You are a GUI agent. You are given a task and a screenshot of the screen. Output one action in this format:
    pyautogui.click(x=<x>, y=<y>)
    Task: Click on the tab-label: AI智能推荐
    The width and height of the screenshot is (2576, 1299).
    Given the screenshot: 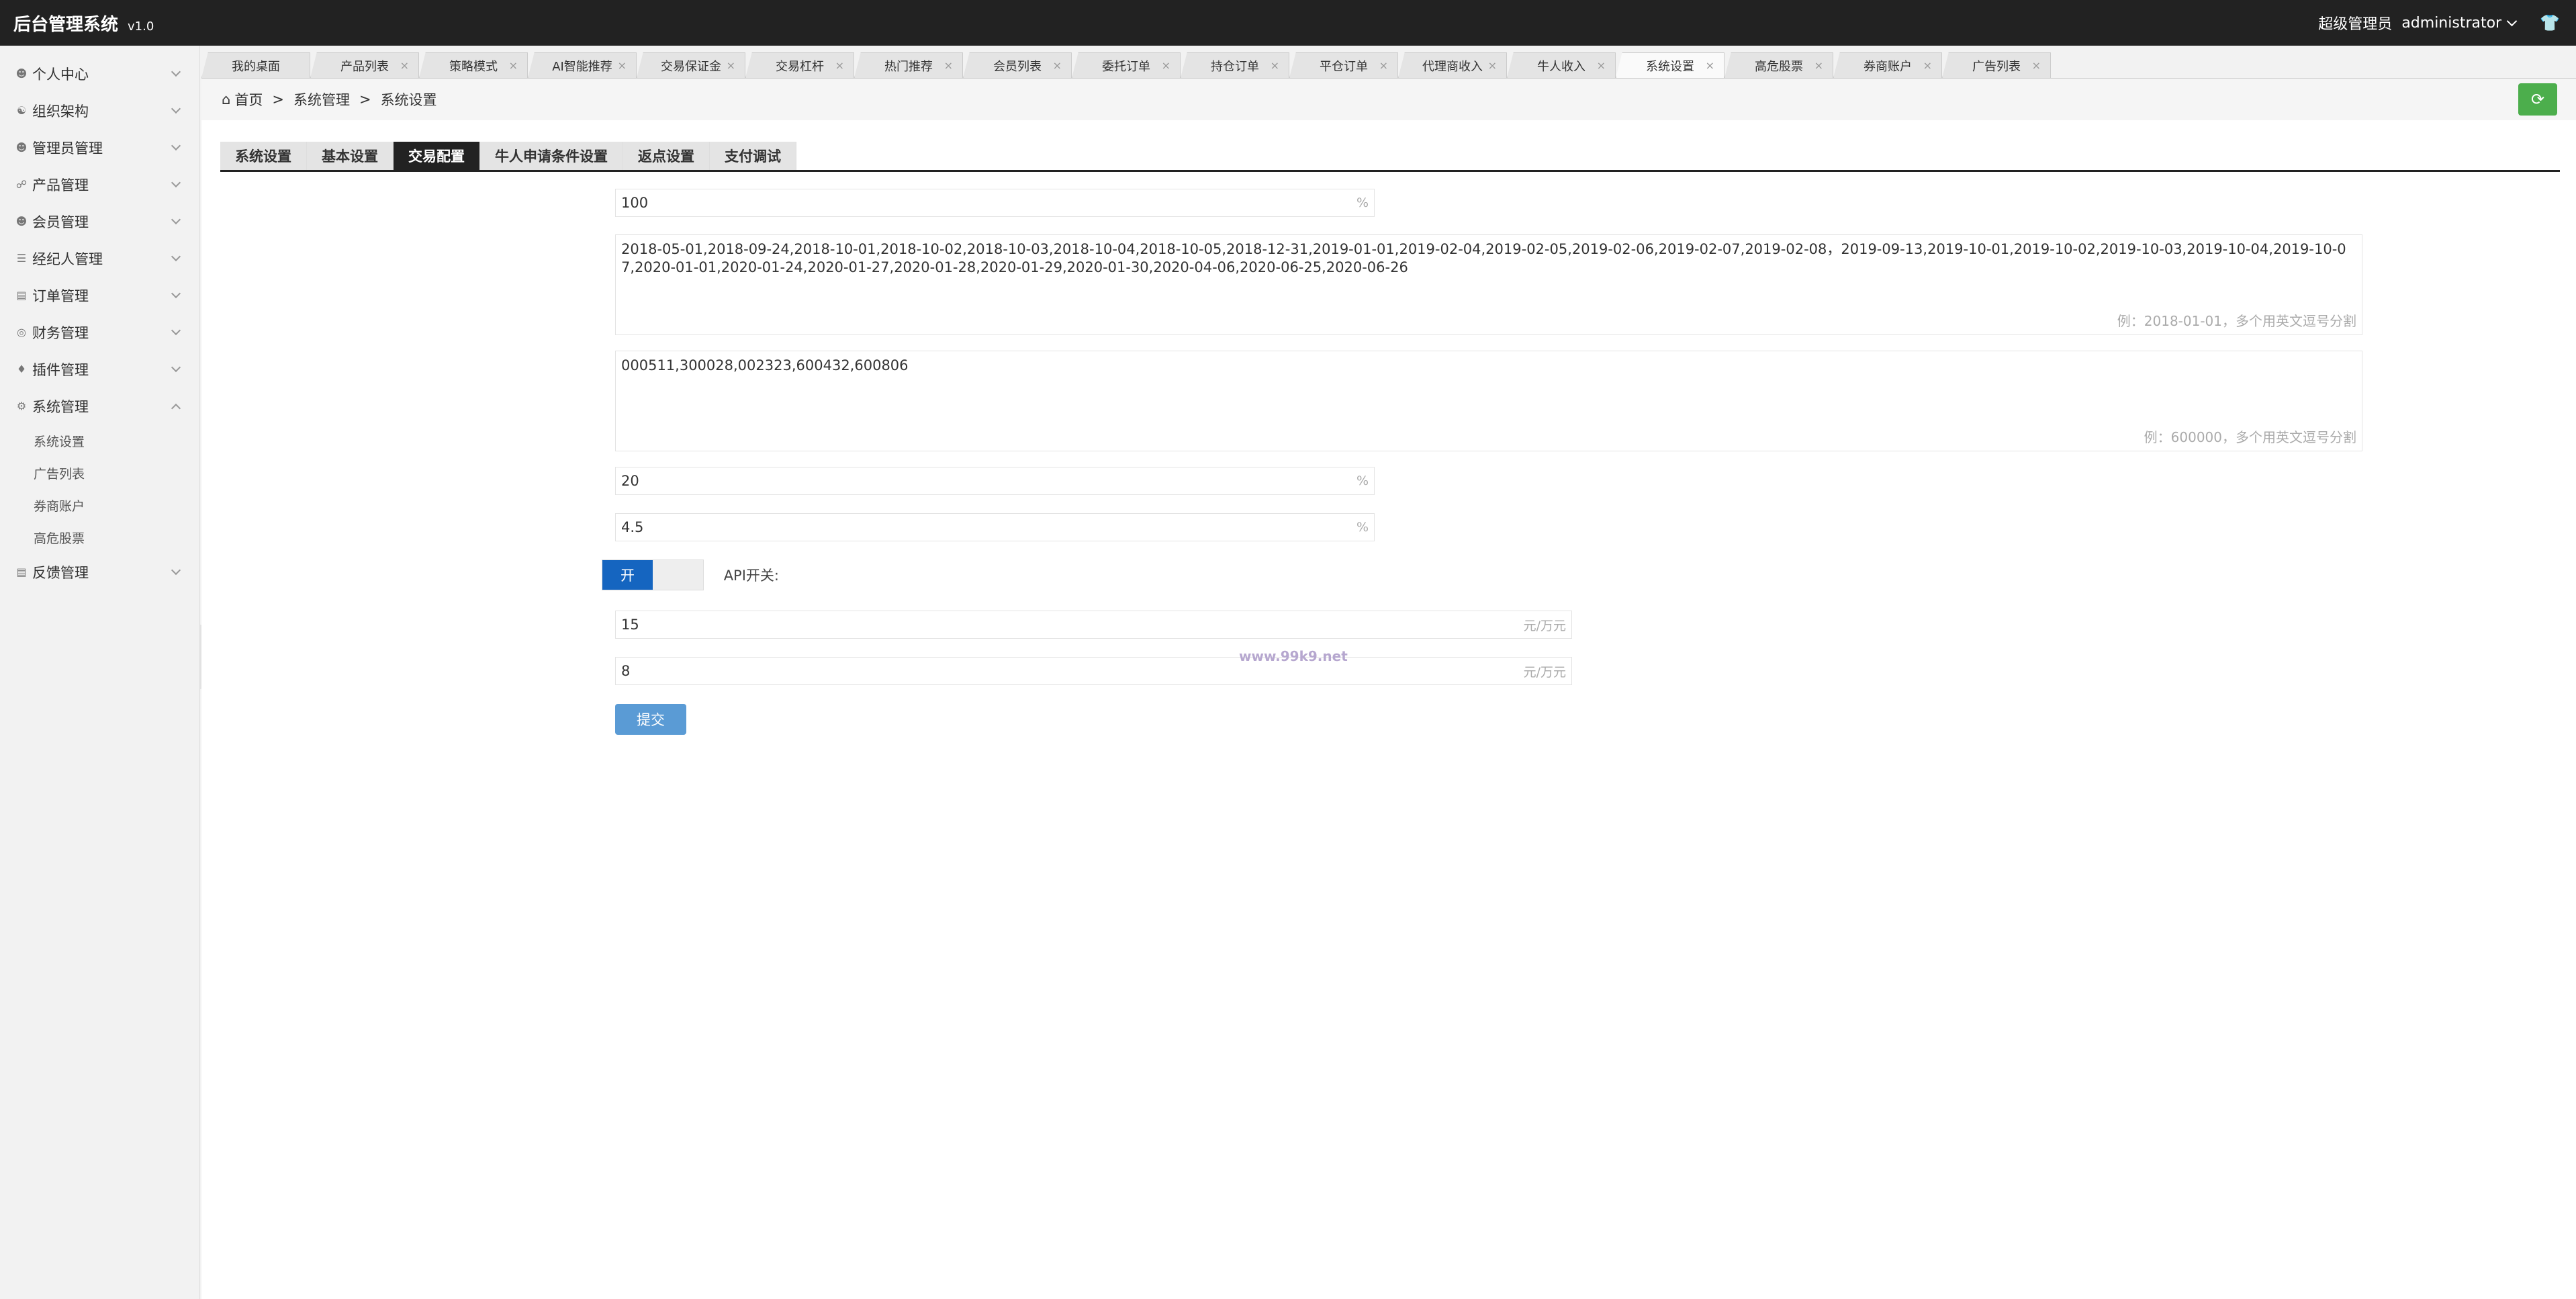 What is the action you would take?
    pyautogui.click(x=582, y=66)
    